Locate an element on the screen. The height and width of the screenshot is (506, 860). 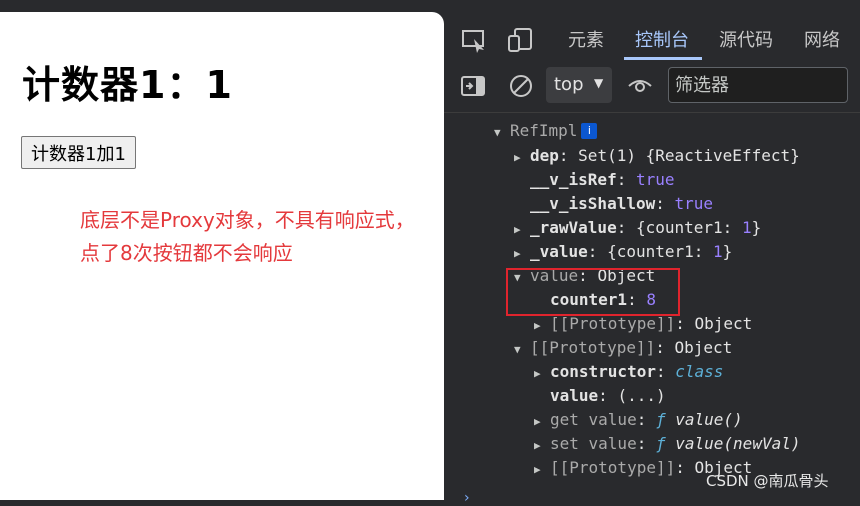
clear-console-icon is located at coordinates (521, 86).